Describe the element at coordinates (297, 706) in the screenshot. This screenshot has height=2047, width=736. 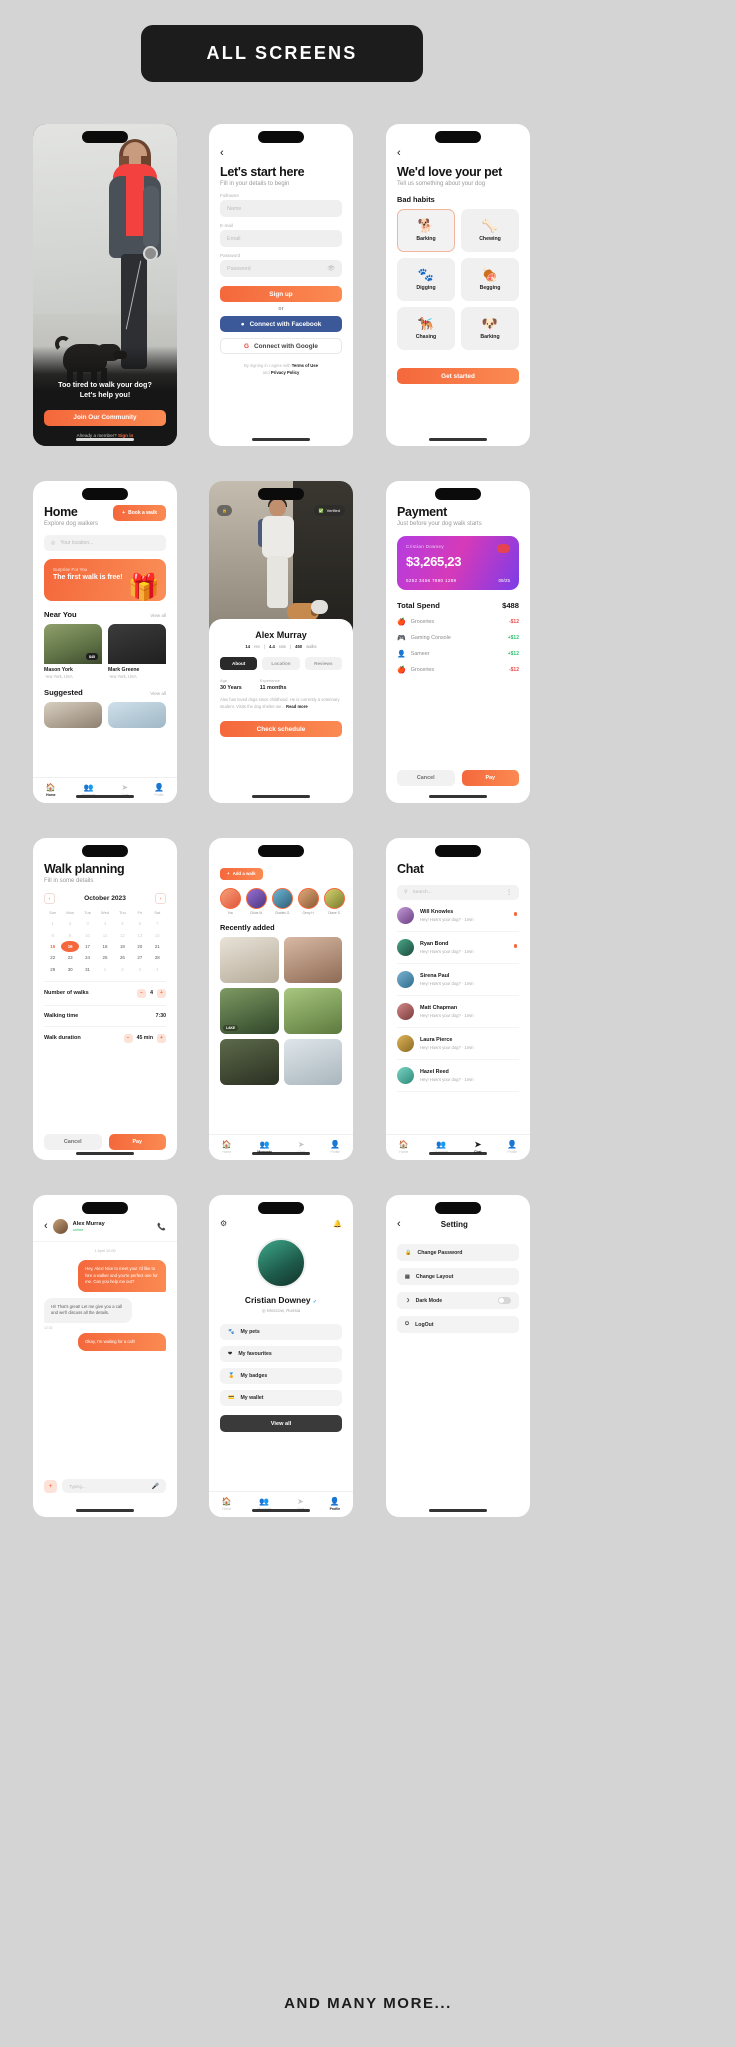
I see `read-more-link: Read more` at that location.